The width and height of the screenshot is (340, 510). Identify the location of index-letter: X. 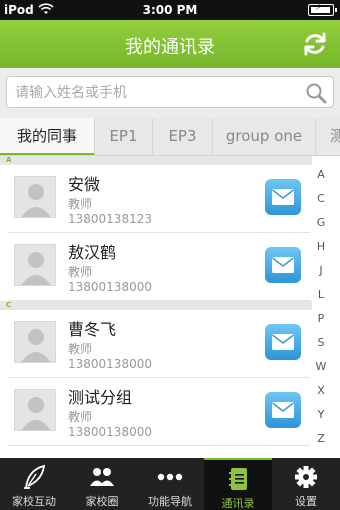
(321, 390).